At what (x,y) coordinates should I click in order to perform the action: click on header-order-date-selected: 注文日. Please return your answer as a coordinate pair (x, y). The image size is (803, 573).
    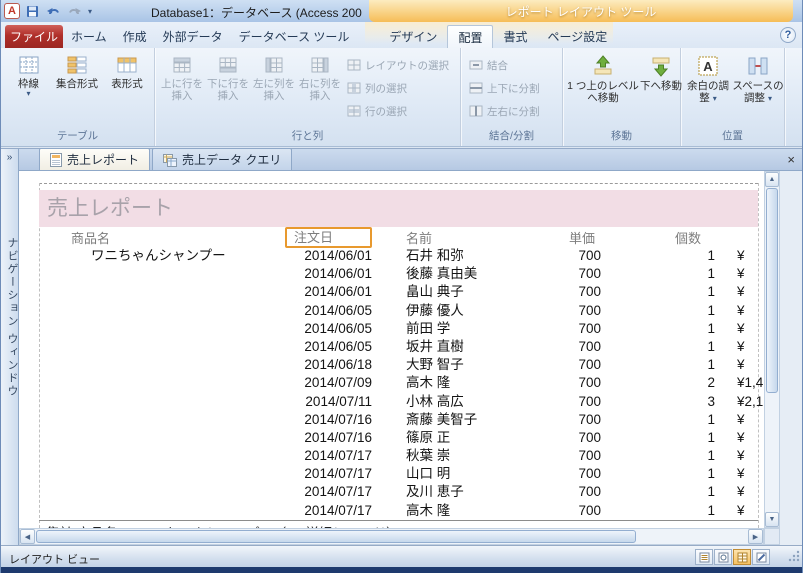
    Looking at the image, I should click on (328, 237).